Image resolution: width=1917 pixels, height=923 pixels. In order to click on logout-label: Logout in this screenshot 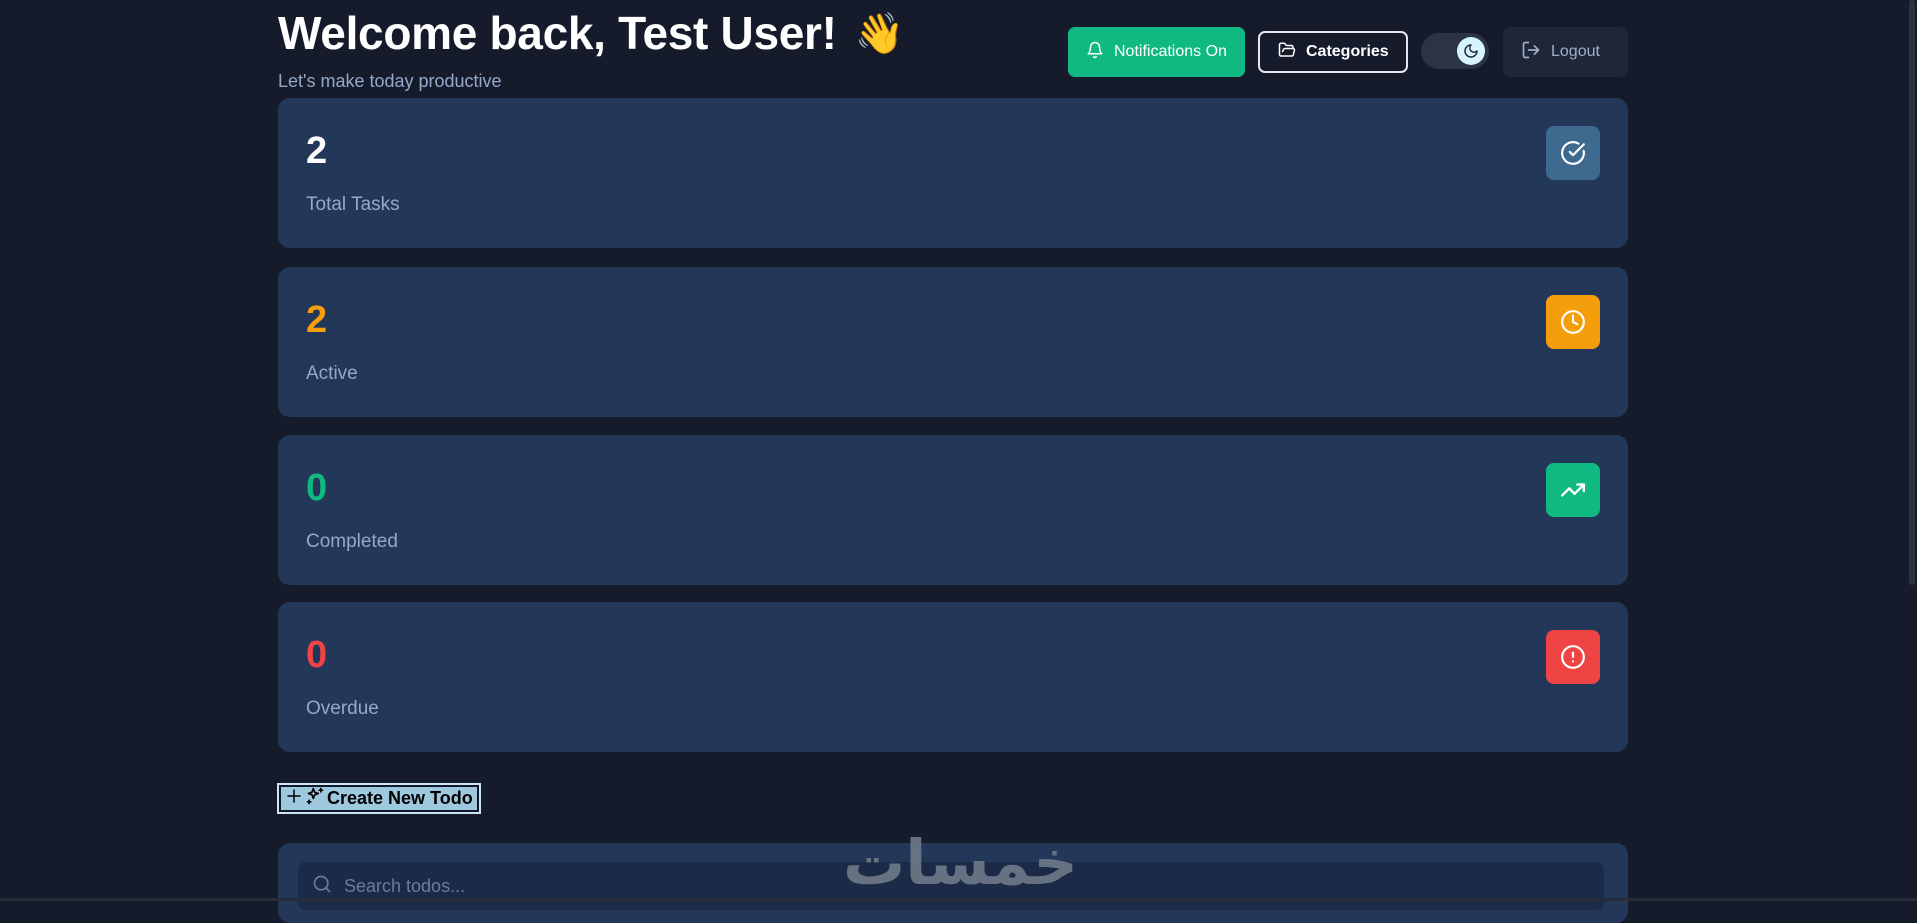, I will do `click(1575, 51)`.